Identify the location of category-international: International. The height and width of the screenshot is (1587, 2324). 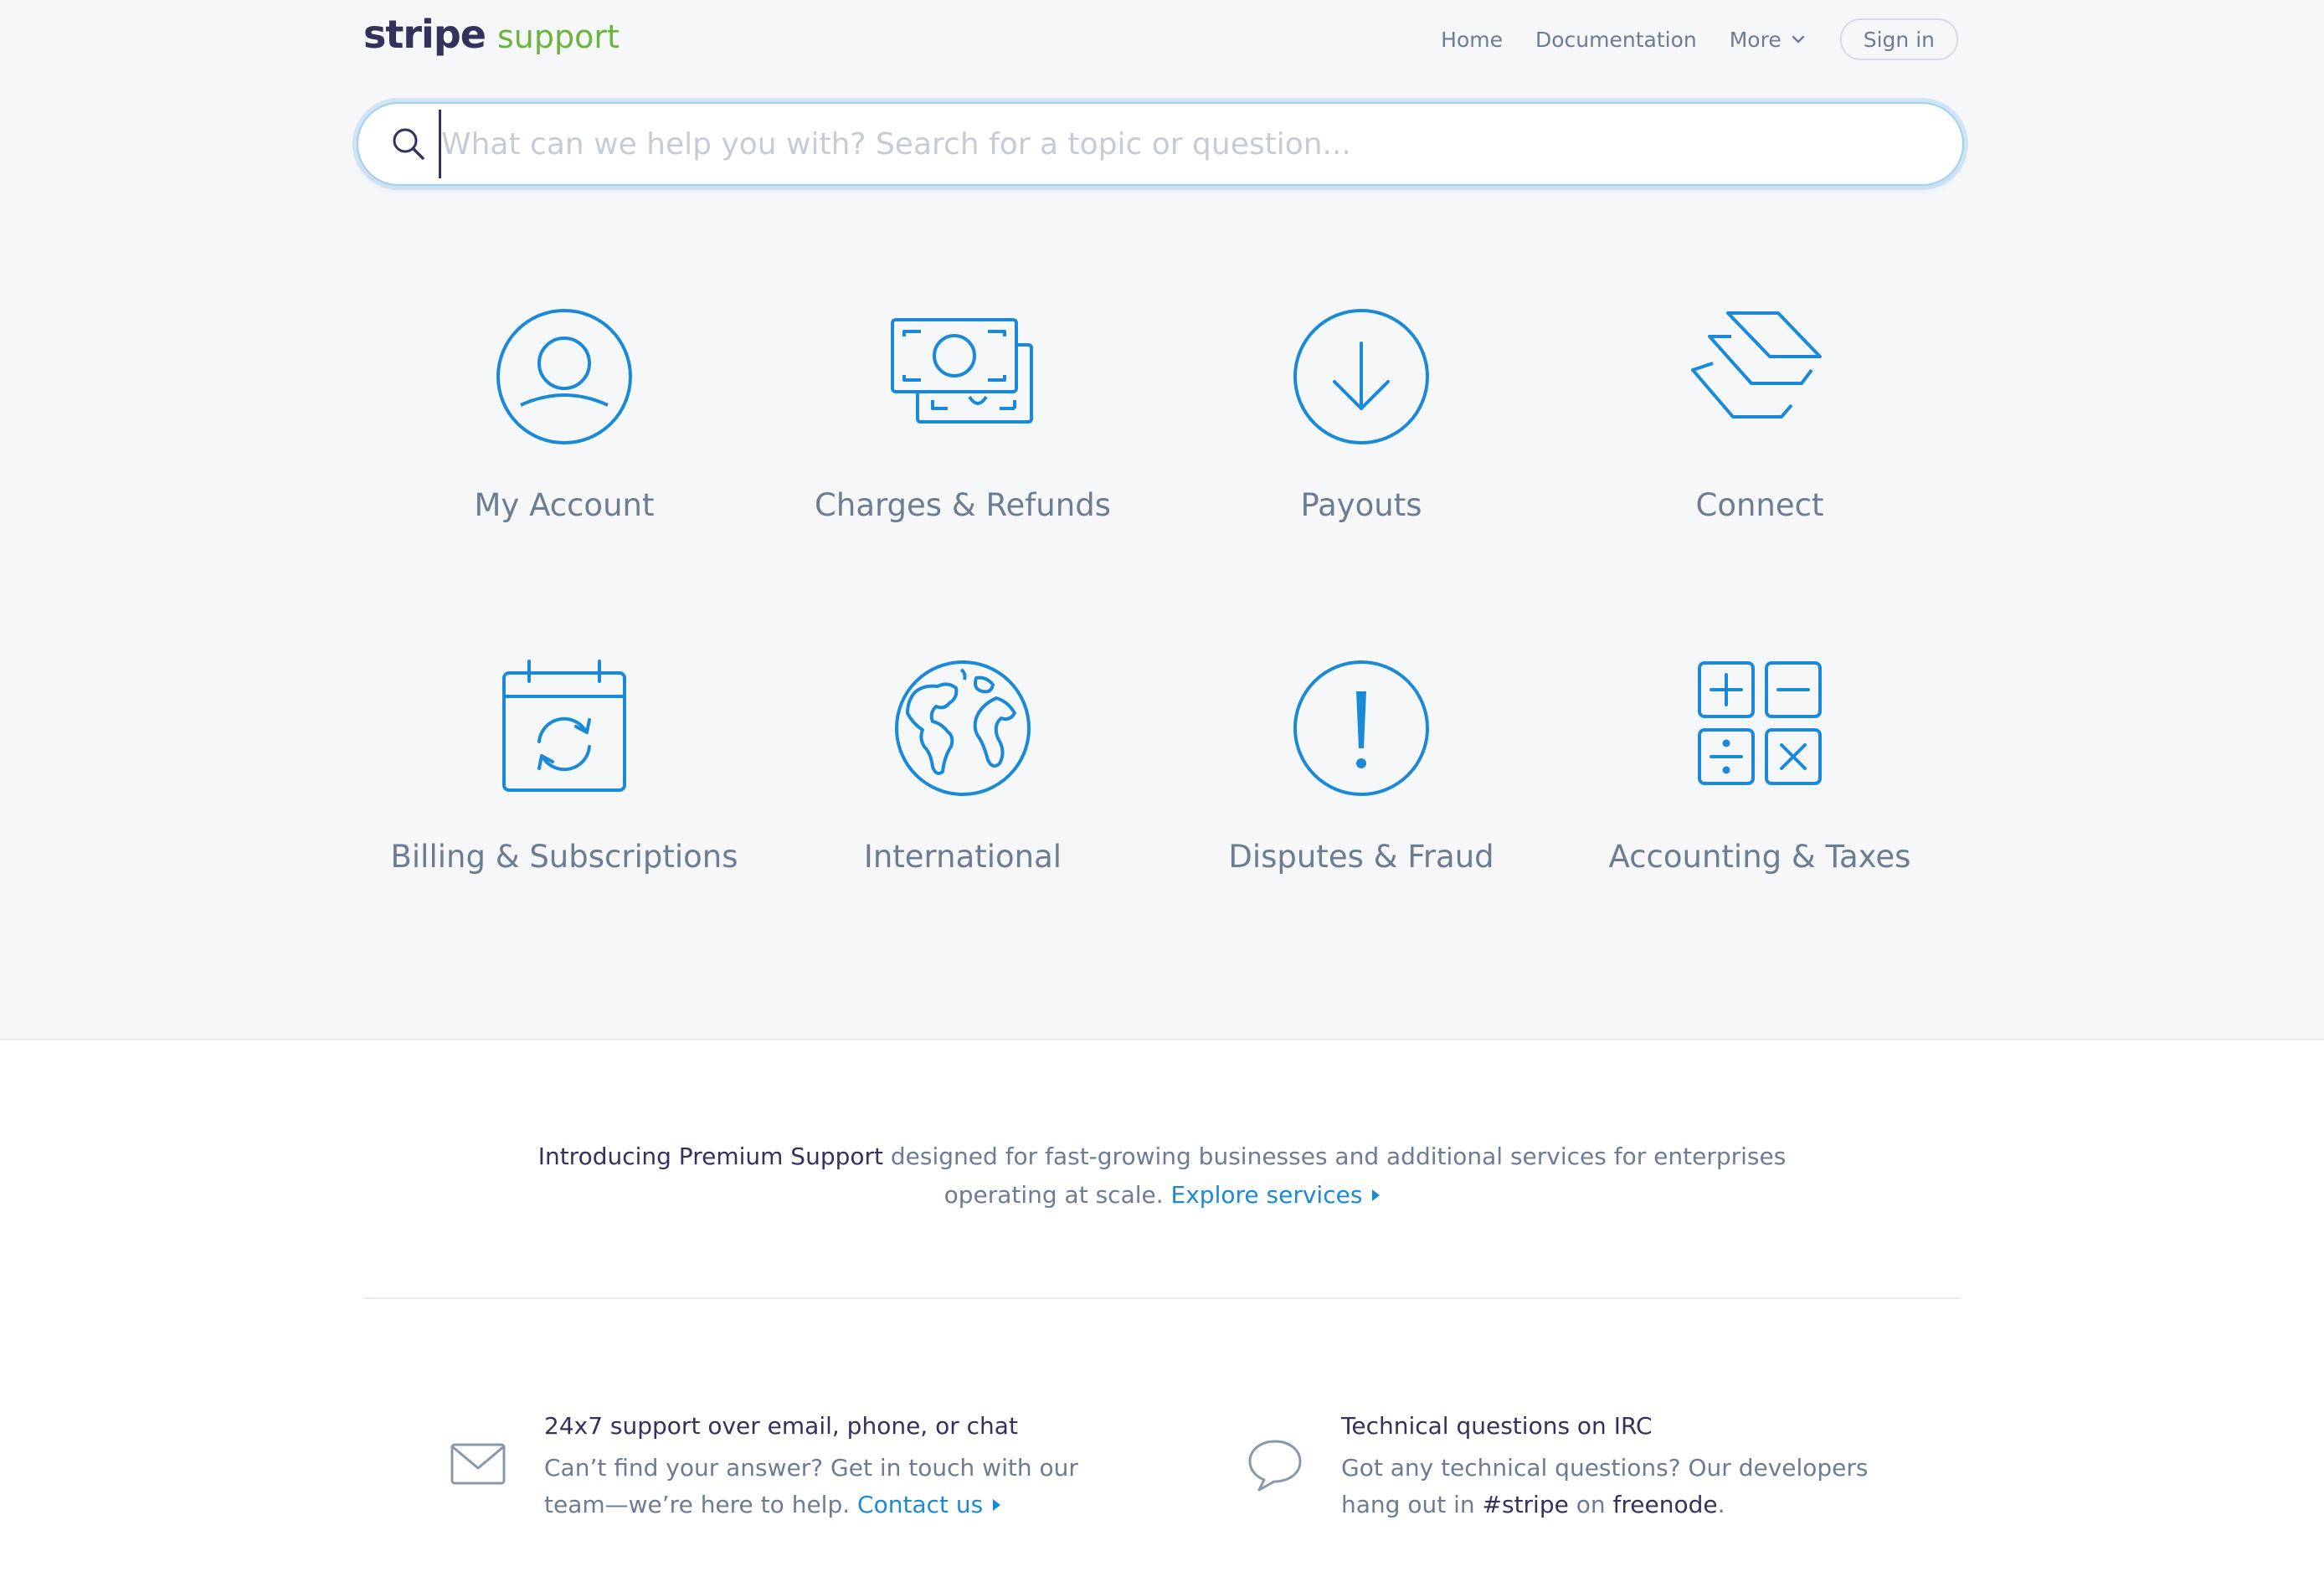
(963, 765).